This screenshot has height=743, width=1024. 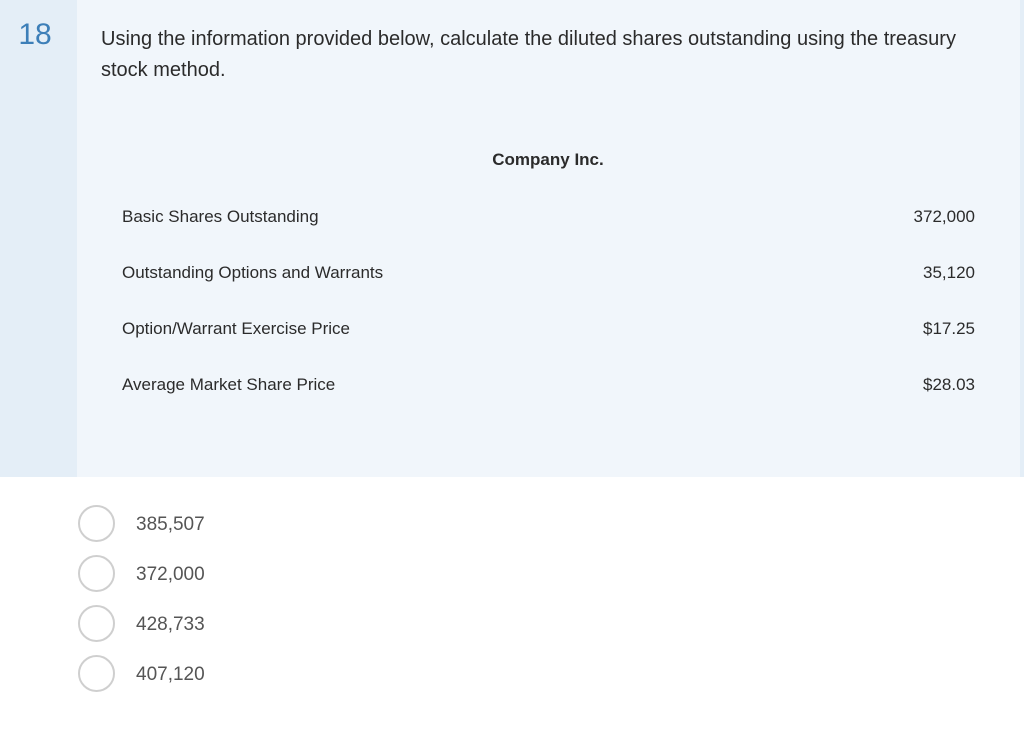 I want to click on table-row: Option/Warrant Exercise Price $17.25, so click(x=548, y=336).